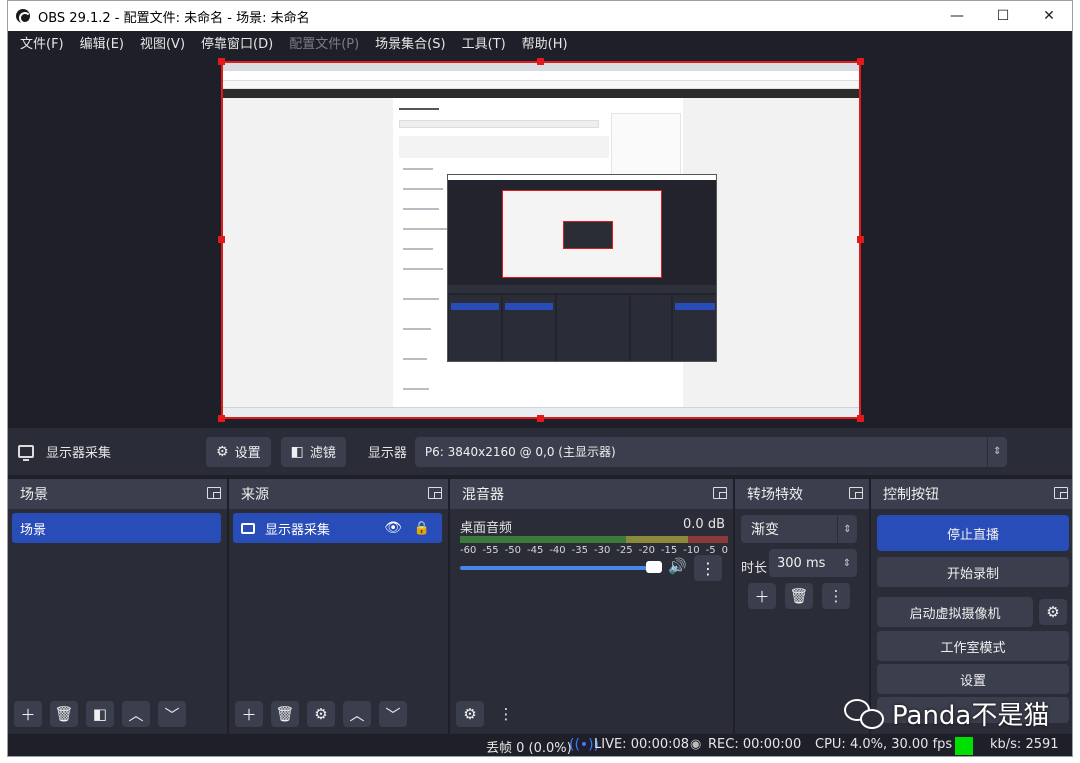 Image resolution: width=1080 pixels, height=763 pixels. What do you see at coordinates (973, 679) in the screenshot?
I see `settings-button: 设置` at bounding box center [973, 679].